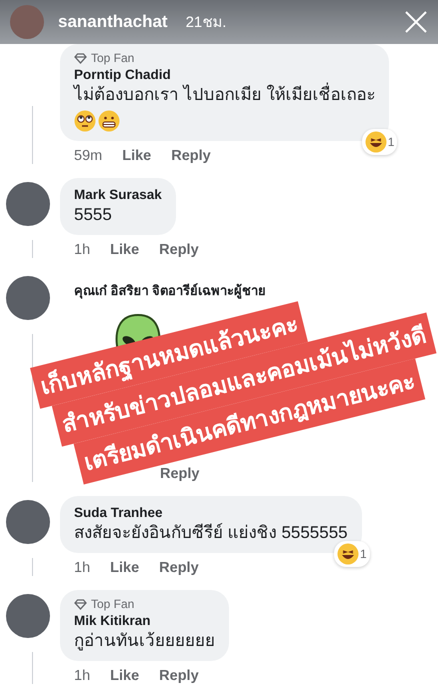 This screenshot has width=438, height=696. Describe the element at coordinates (113, 22) in the screenshot. I see `story-username: sananthachat` at that location.